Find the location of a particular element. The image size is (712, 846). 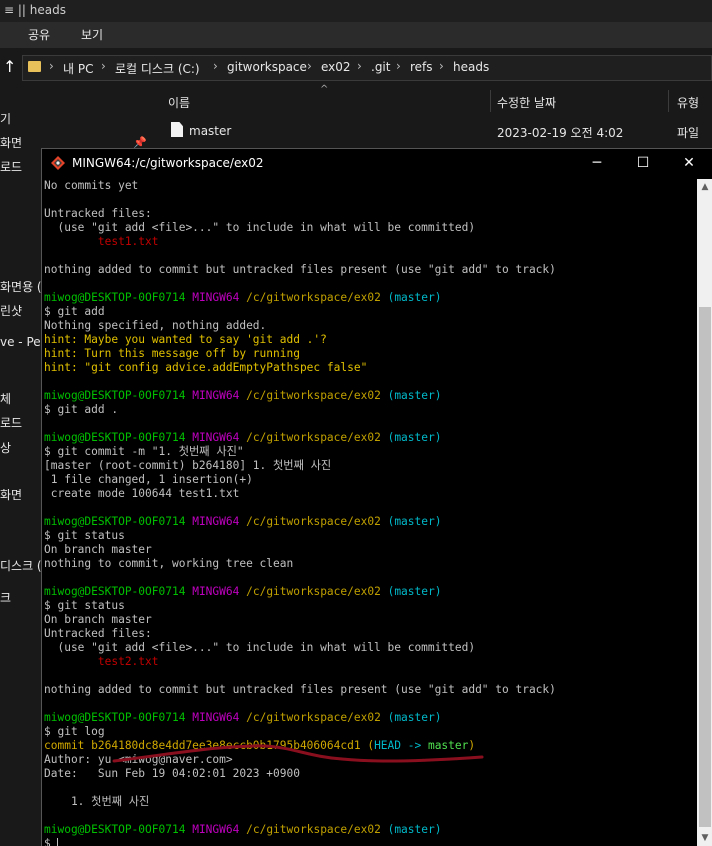

line-text: Author: yu <miwog@naver.com> is located at coordinates (138, 759).